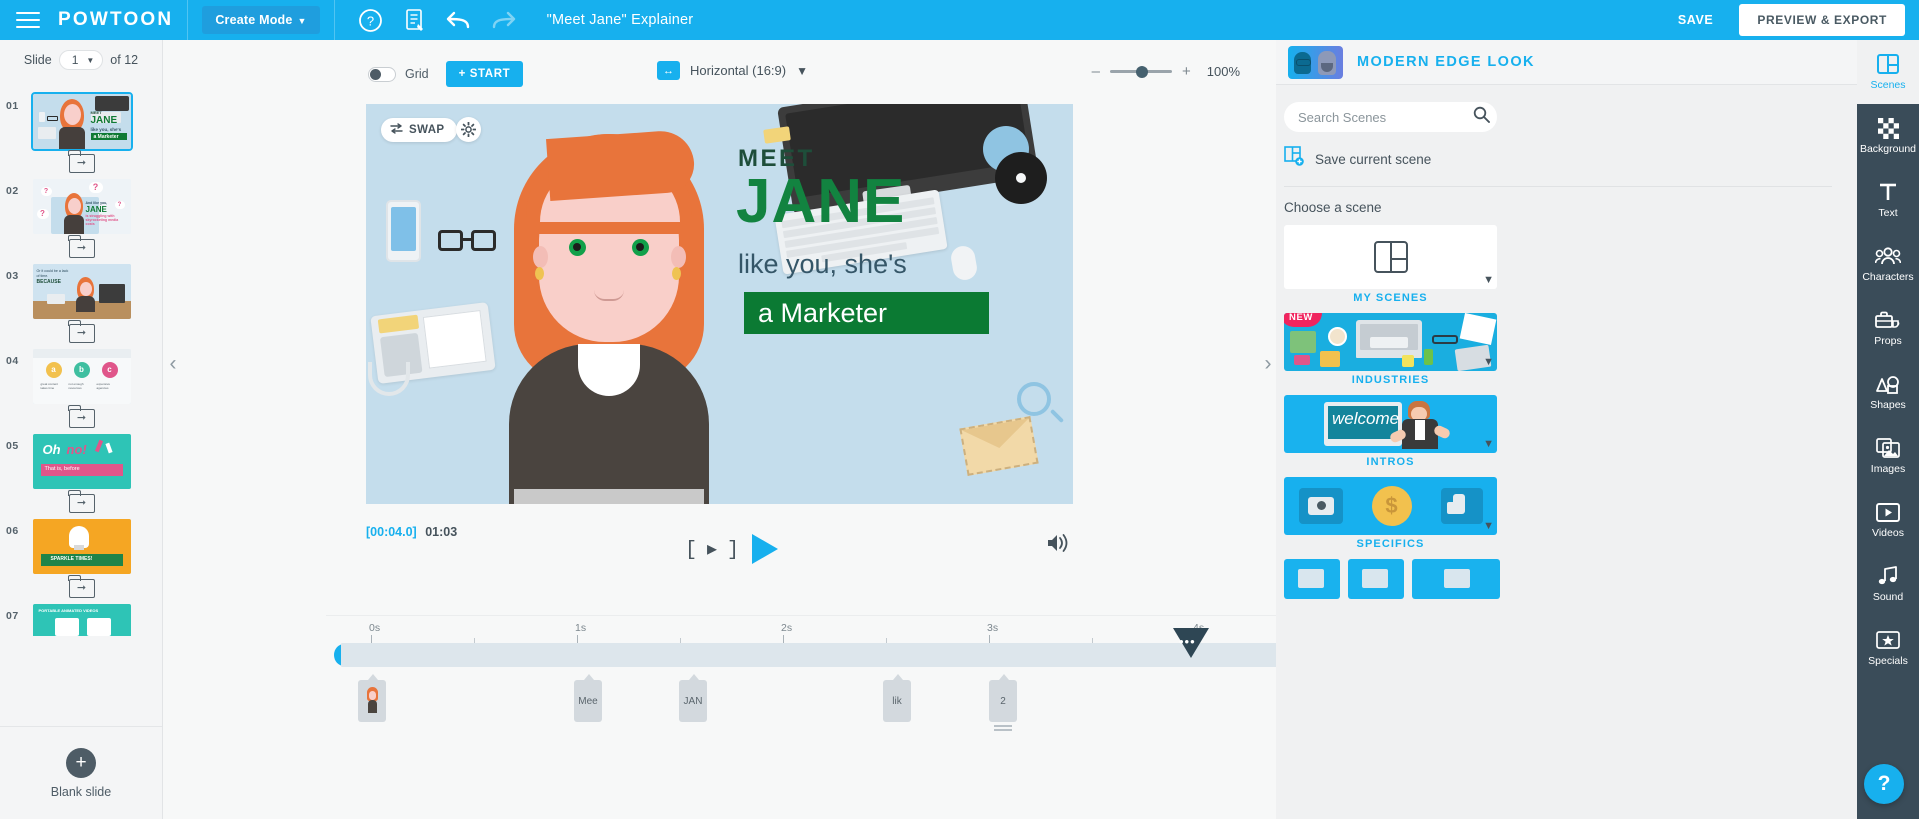 Image resolution: width=1919 pixels, height=819 pixels. What do you see at coordinates (1888, 640) in the screenshot?
I see `specials-star-icon` at bounding box center [1888, 640].